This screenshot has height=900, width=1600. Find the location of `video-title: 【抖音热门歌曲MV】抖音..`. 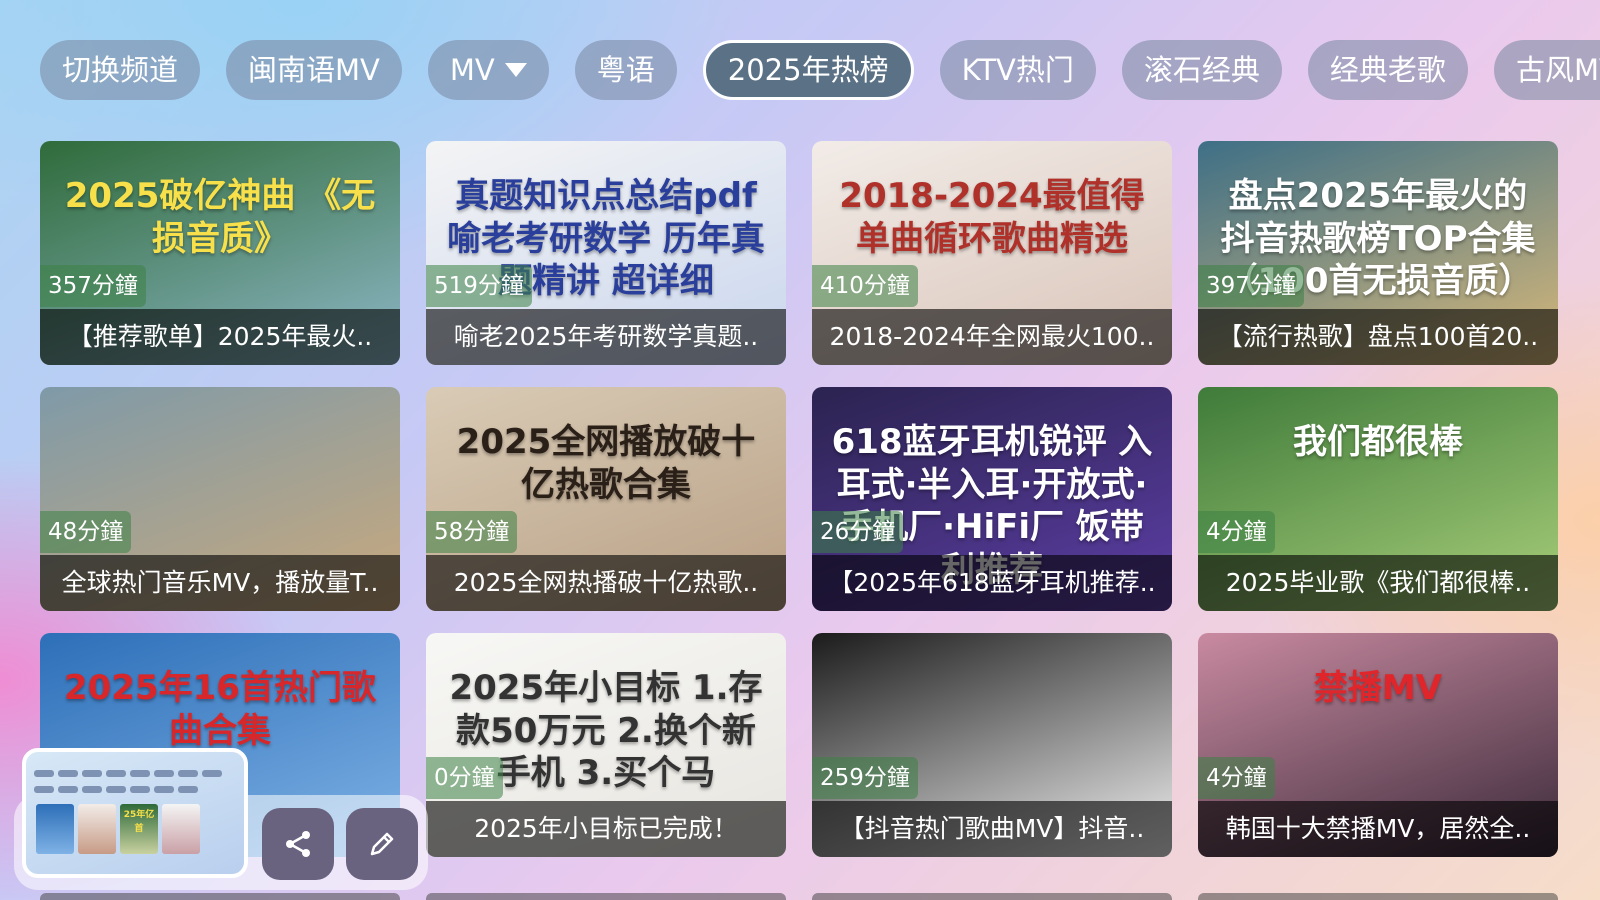

video-title: 【抖音热门歌曲MV】抖音.. is located at coordinates (992, 829).